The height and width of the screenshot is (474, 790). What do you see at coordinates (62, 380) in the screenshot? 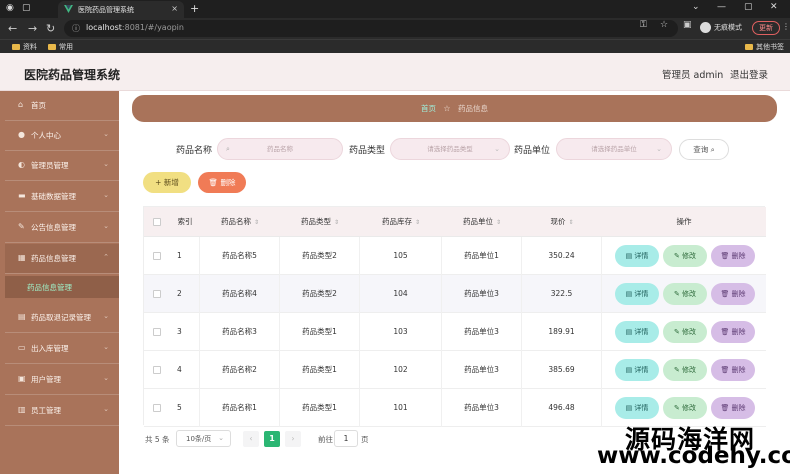
I see `sidebar-item-users: ▣ 用户管理 ⌄` at bounding box center [62, 380].